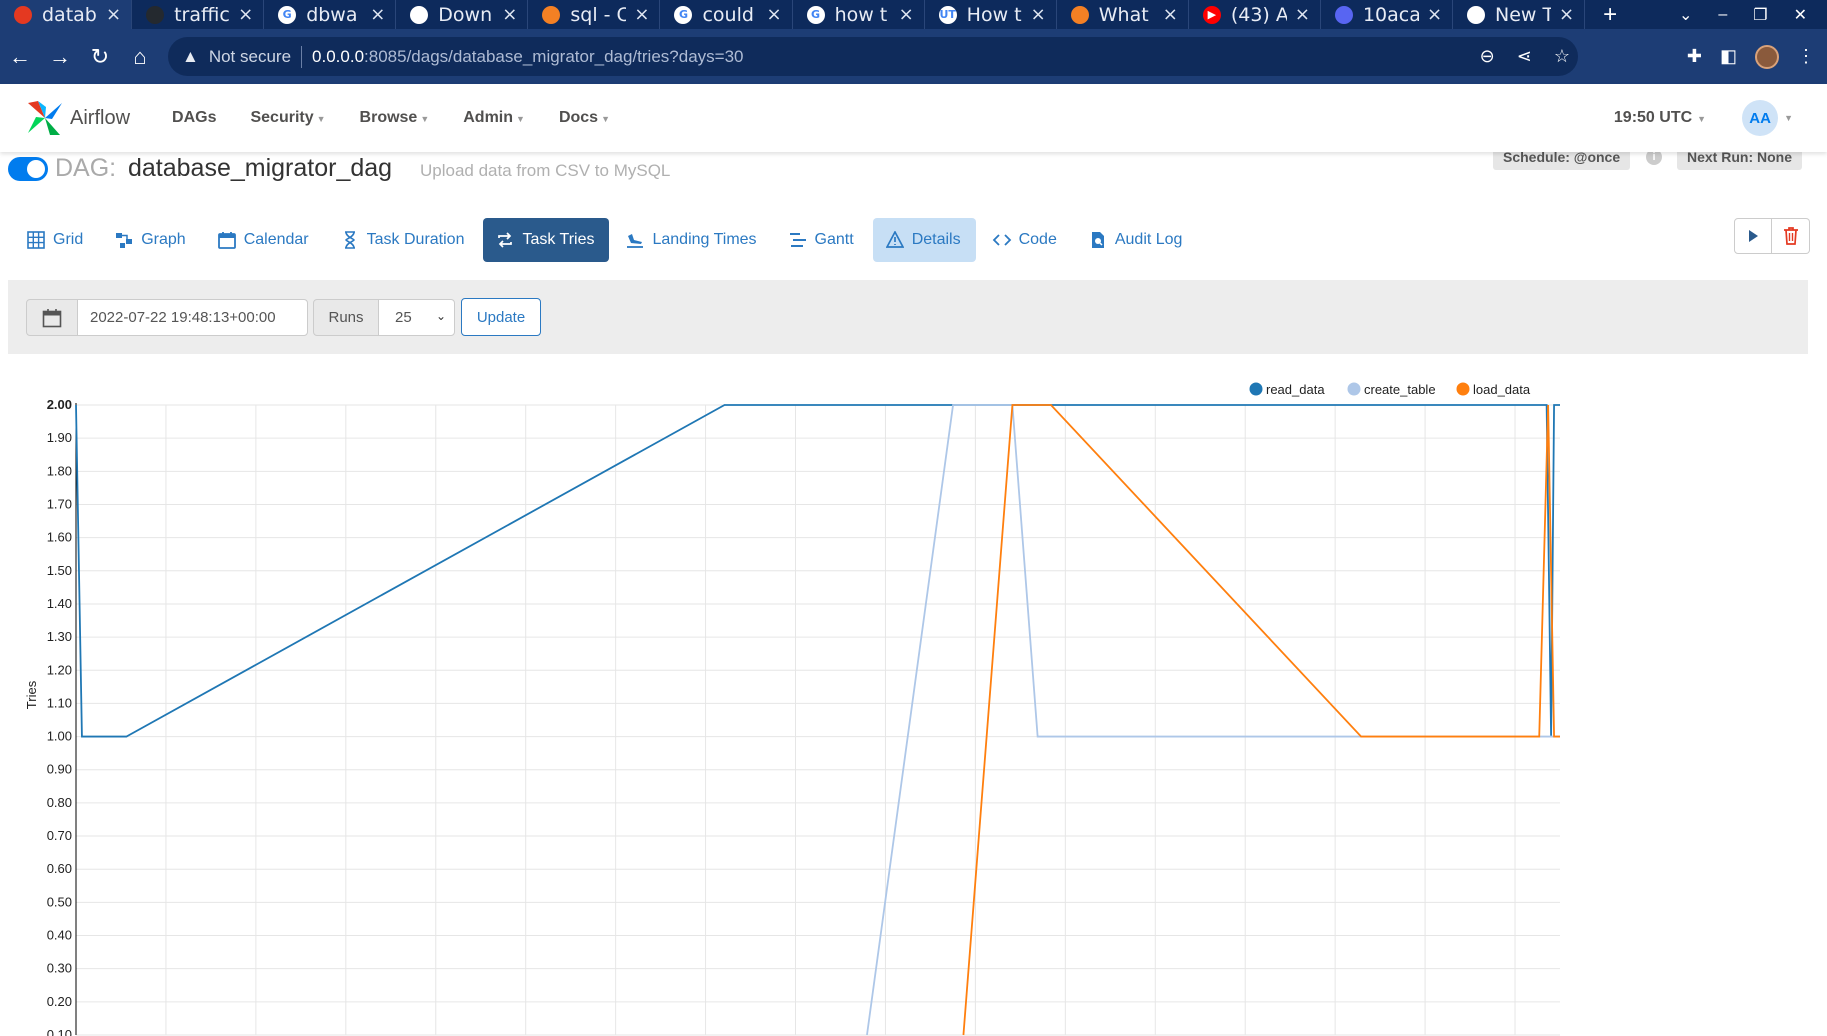 This screenshot has height=1036, width=1827. I want to click on utc-clock: 19:50 UTC ▼, so click(1660, 118).